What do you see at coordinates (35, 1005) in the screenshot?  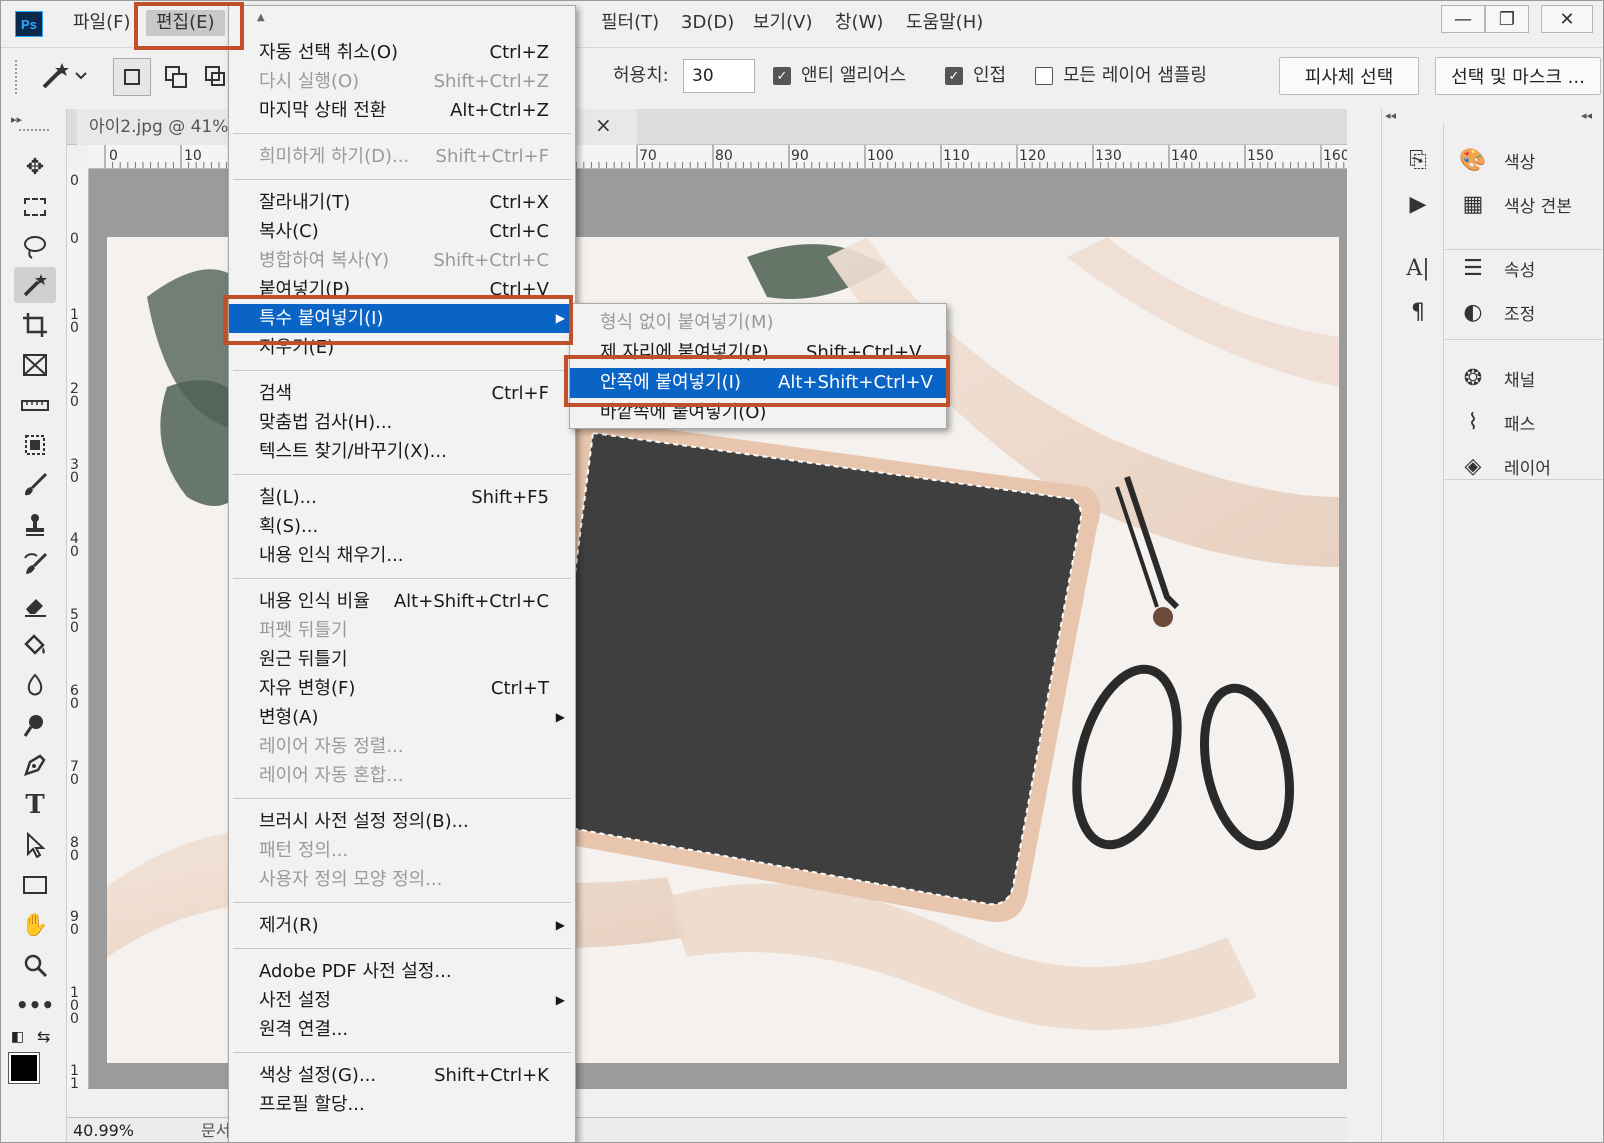 I see `more-tools-icon: •••` at bounding box center [35, 1005].